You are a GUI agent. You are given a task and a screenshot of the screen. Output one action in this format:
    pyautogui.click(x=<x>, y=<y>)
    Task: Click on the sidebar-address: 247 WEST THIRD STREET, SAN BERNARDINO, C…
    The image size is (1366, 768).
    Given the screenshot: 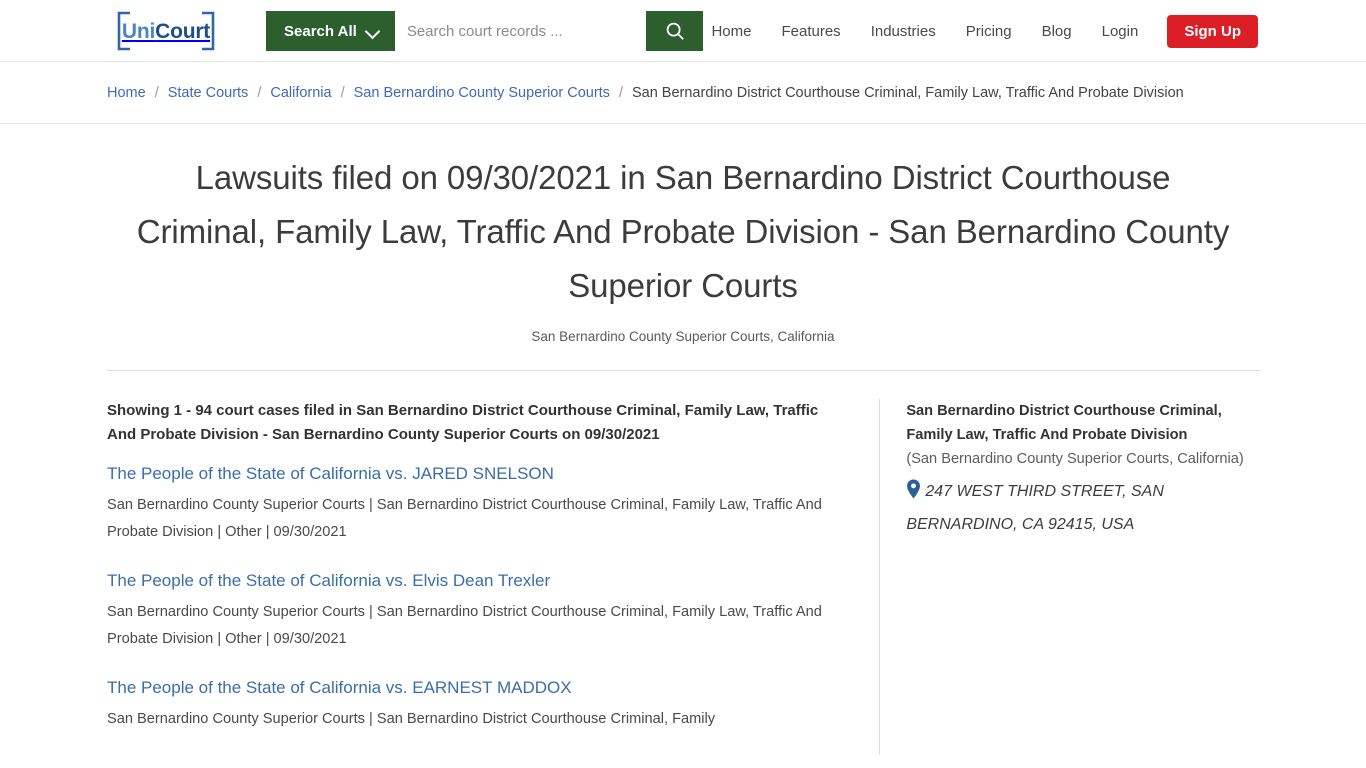 What is the action you would take?
    pyautogui.click(x=1082, y=508)
    